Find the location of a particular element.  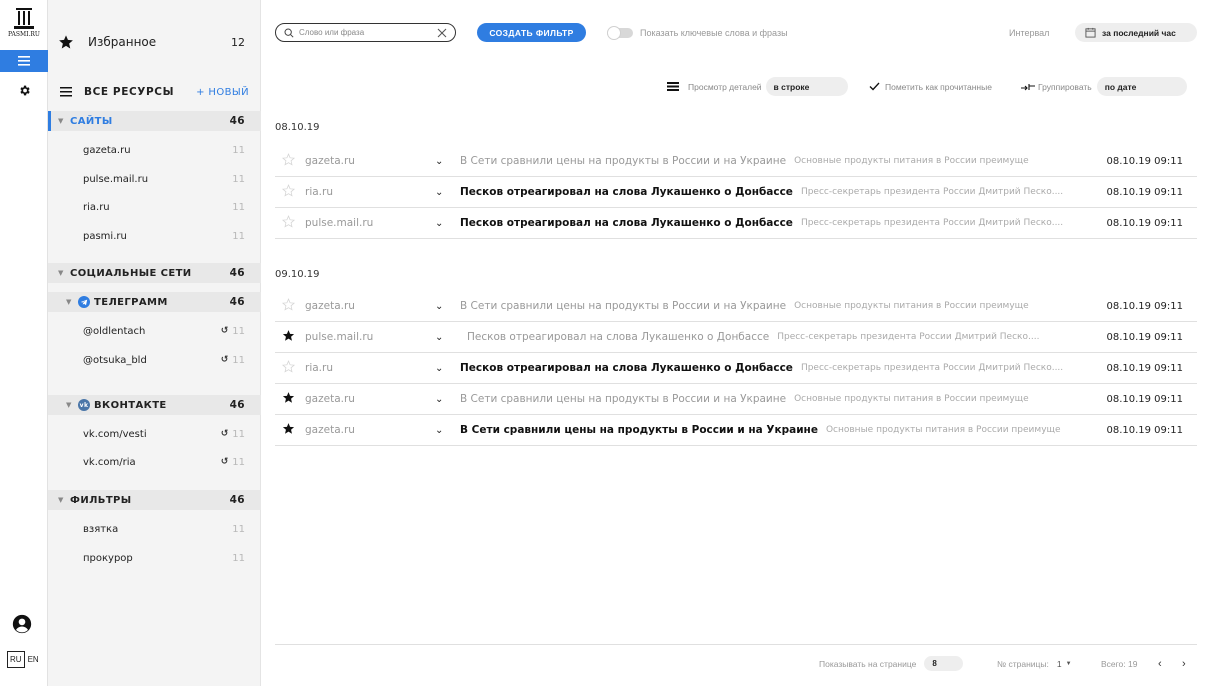

language-switcher: RU EN is located at coordinates (23, 659).